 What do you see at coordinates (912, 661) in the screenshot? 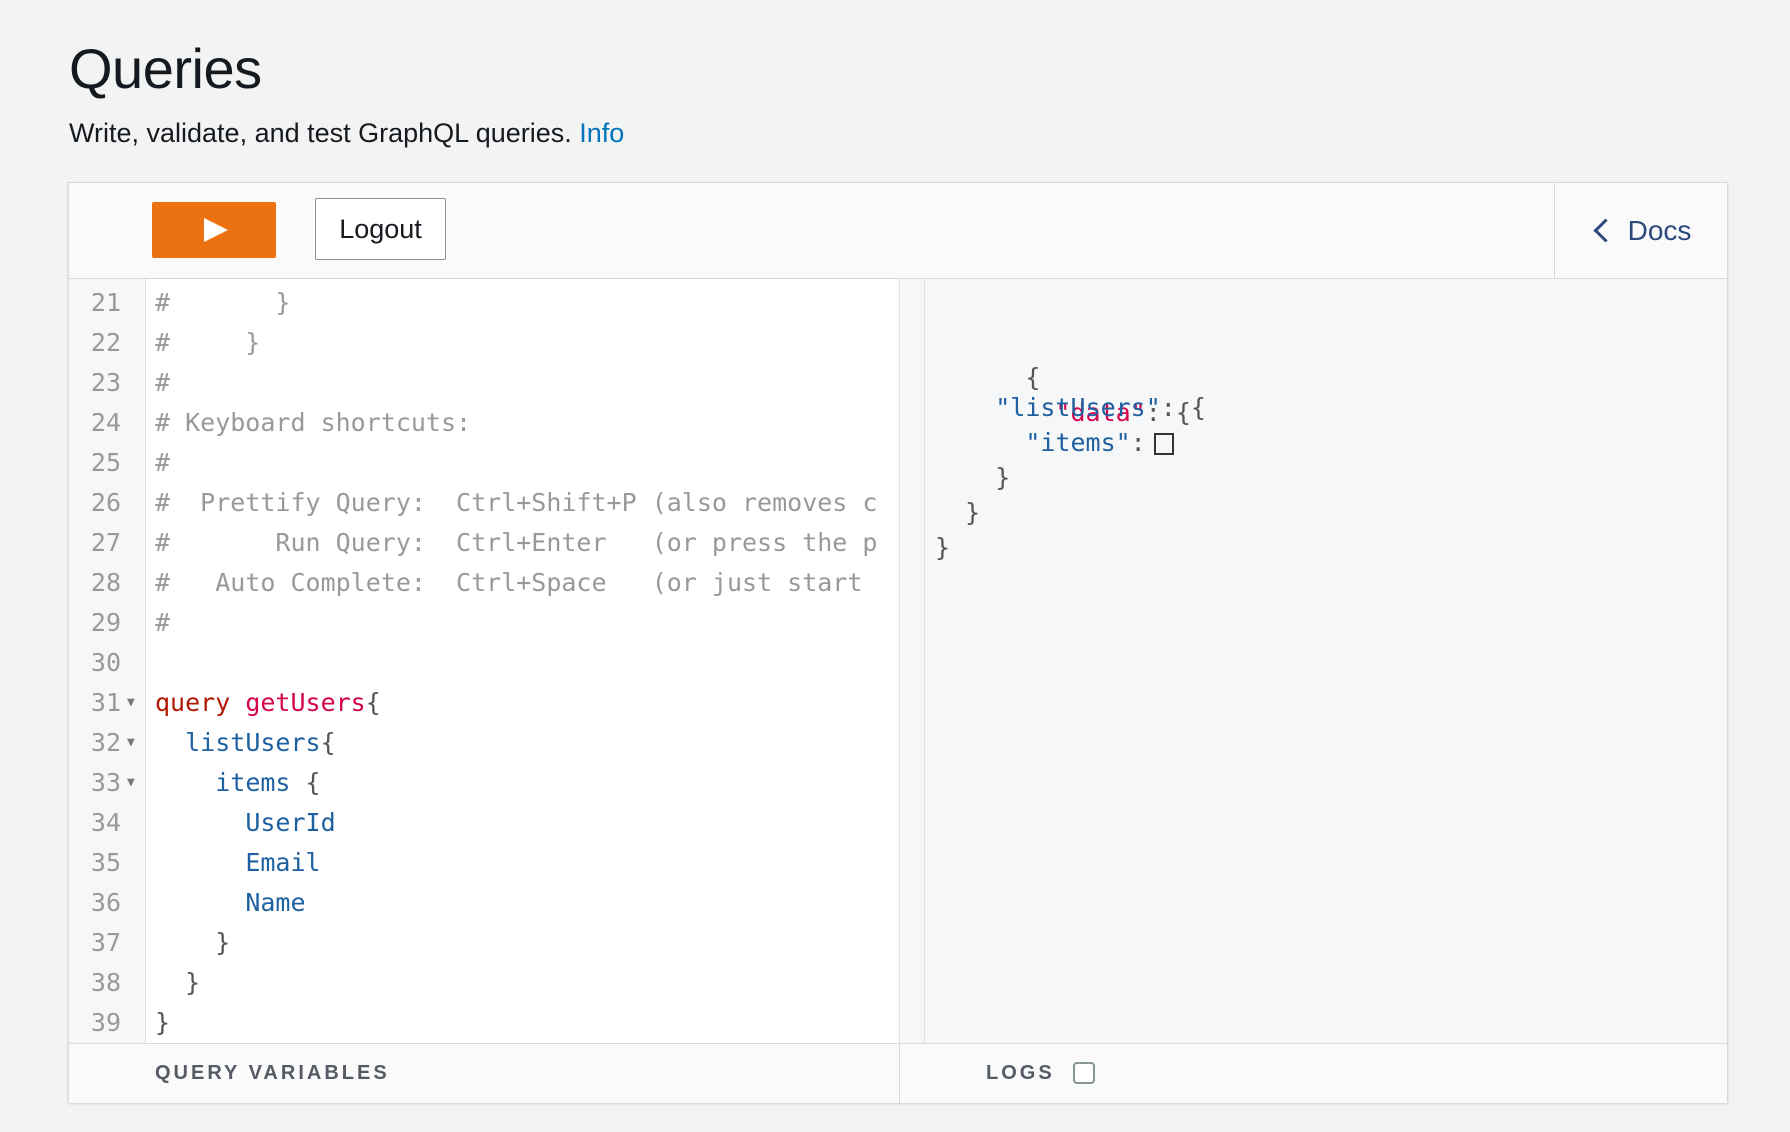
I see `pane-divider` at bounding box center [912, 661].